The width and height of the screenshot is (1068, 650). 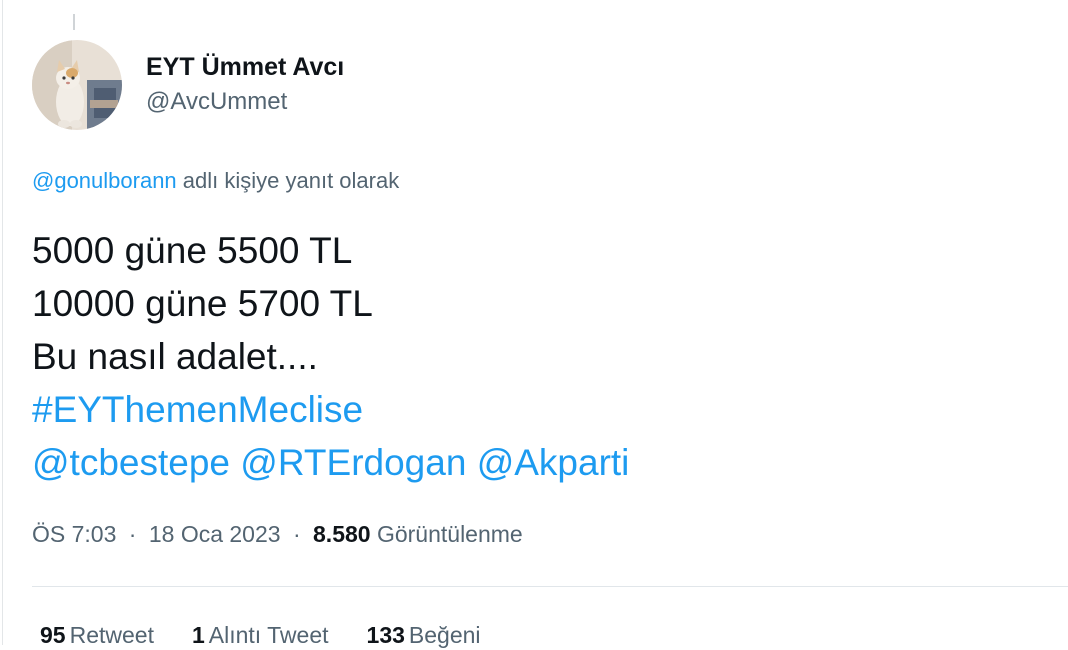 What do you see at coordinates (449, 534) in the screenshot?
I see `views-label: Görüntülenme` at bounding box center [449, 534].